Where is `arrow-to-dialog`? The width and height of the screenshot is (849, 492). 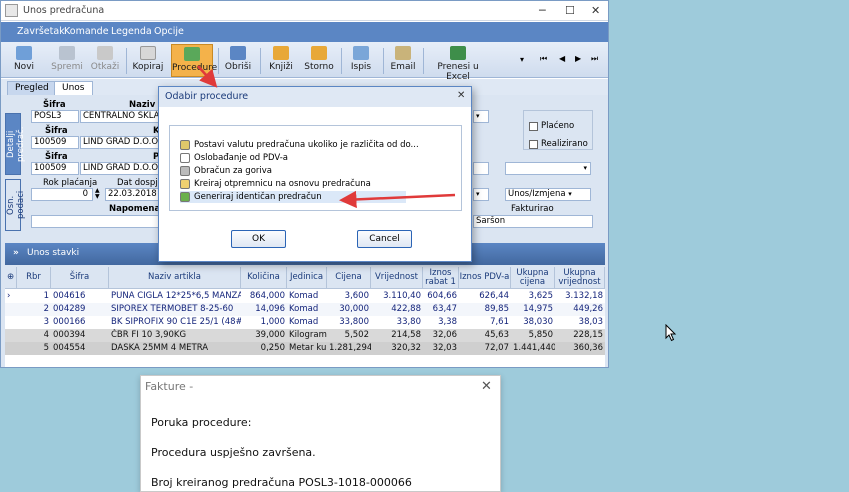
arrow-to-dialog is located at coordinates (207, 76).